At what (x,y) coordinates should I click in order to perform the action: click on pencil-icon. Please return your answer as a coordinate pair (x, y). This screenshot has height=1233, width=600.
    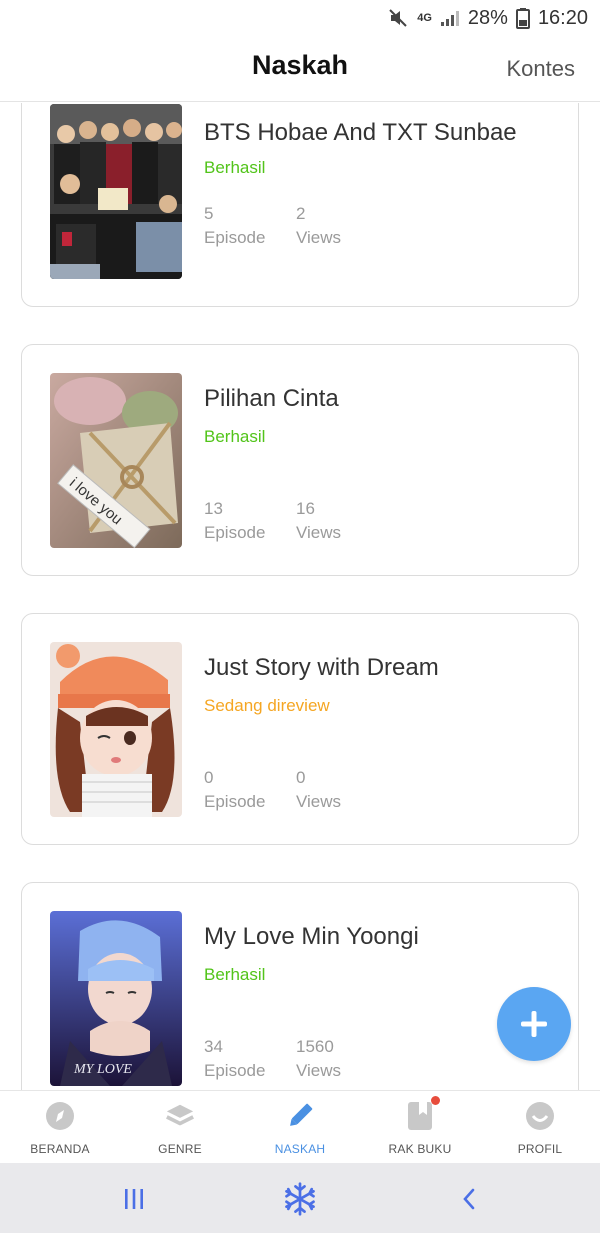
    Looking at the image, I should click on (300, 1116).